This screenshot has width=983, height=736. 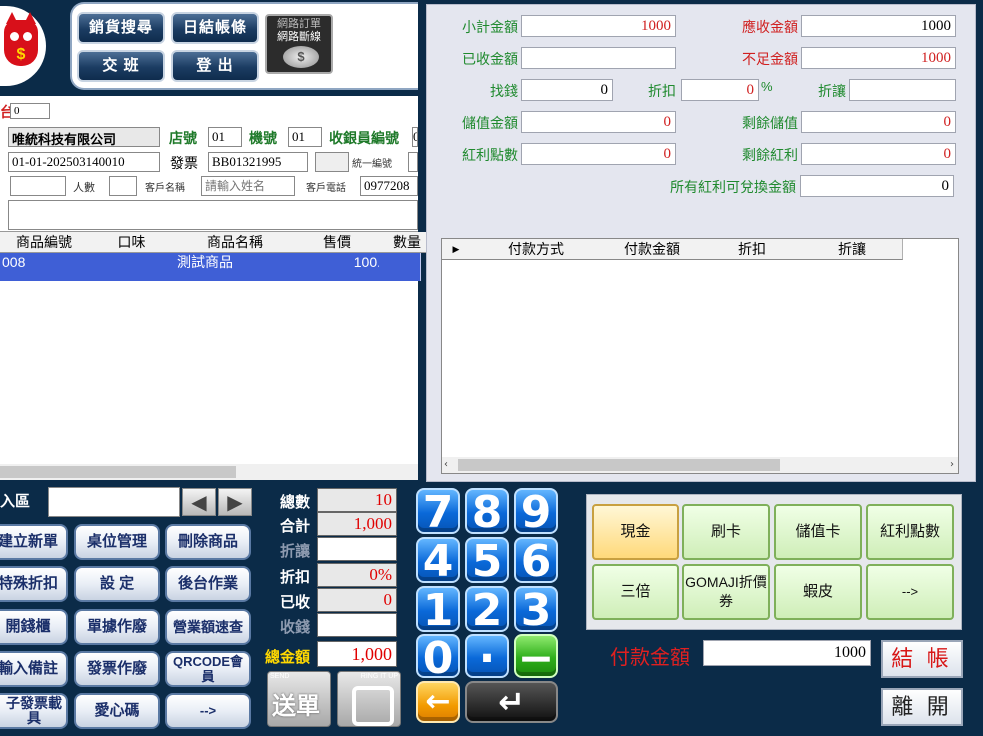 What do you see at coordinates (536, 561) in the screenshot?
I see `key-6: 6` at bounding box center [536, 561].